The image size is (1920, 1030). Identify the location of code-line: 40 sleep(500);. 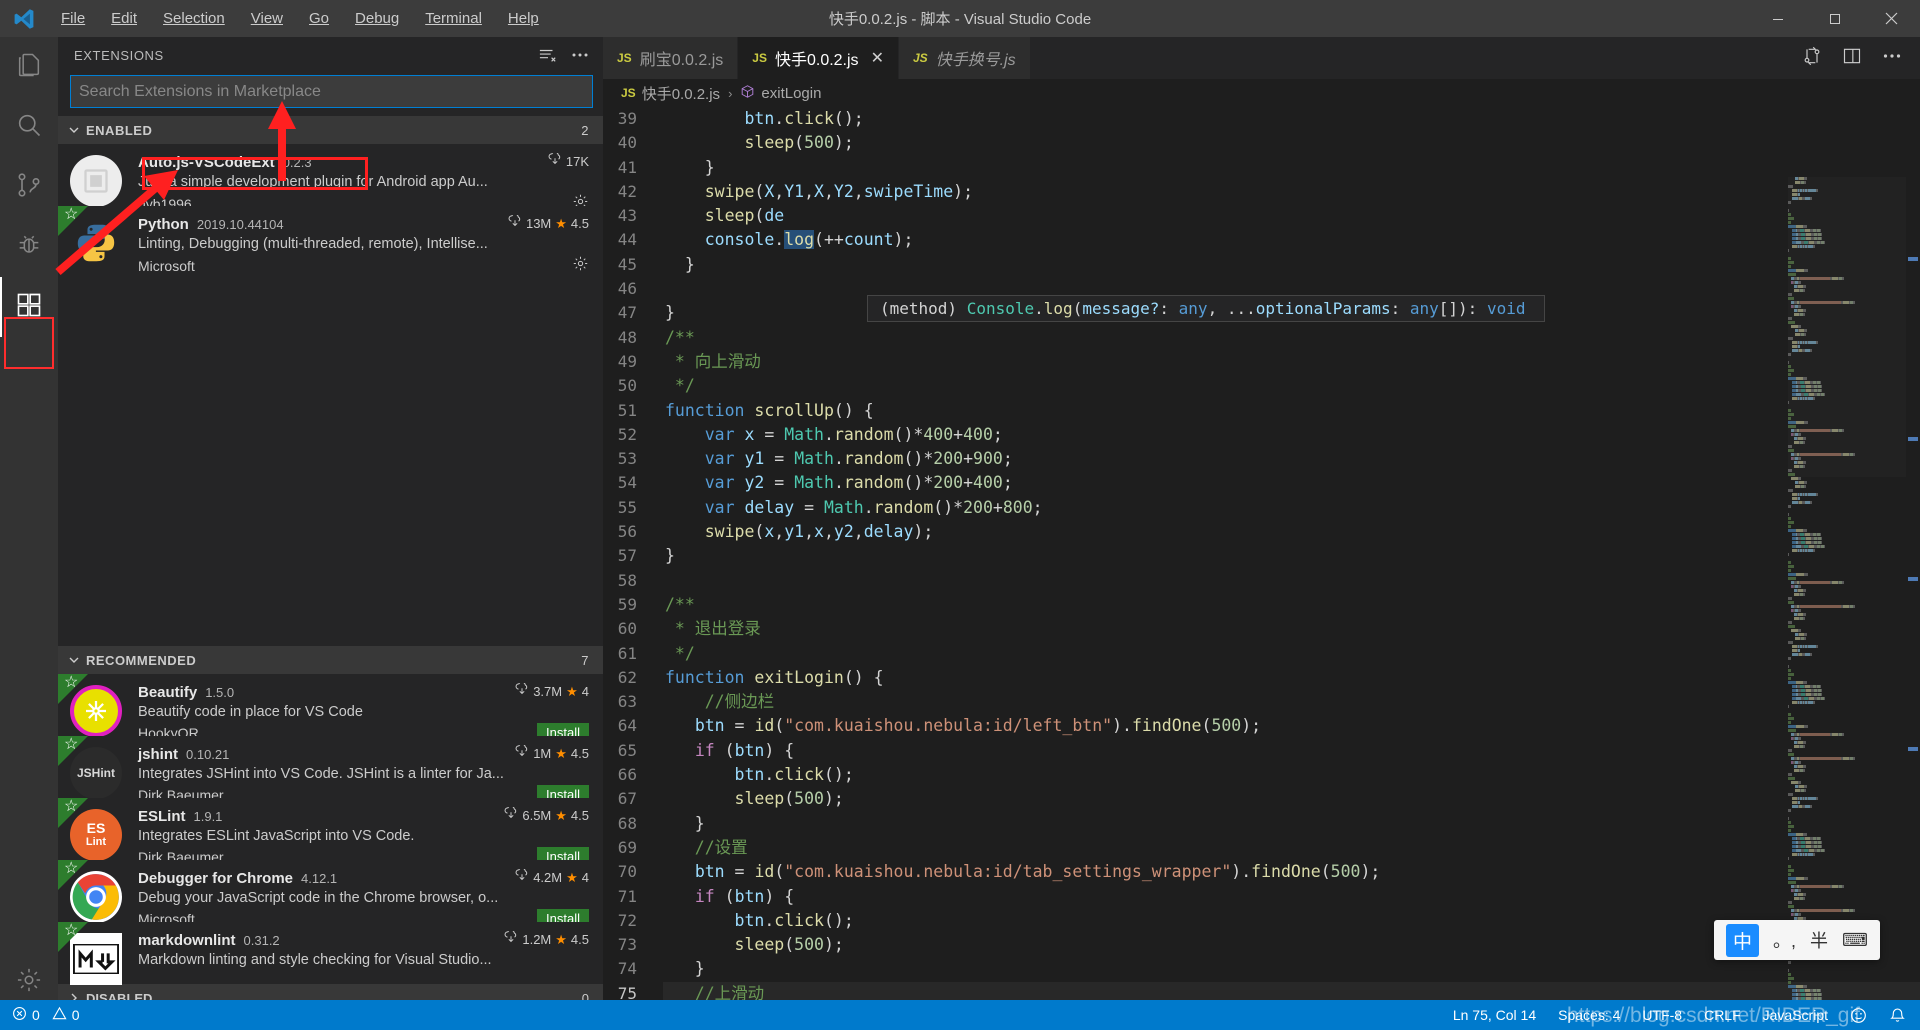
(1261, 143).